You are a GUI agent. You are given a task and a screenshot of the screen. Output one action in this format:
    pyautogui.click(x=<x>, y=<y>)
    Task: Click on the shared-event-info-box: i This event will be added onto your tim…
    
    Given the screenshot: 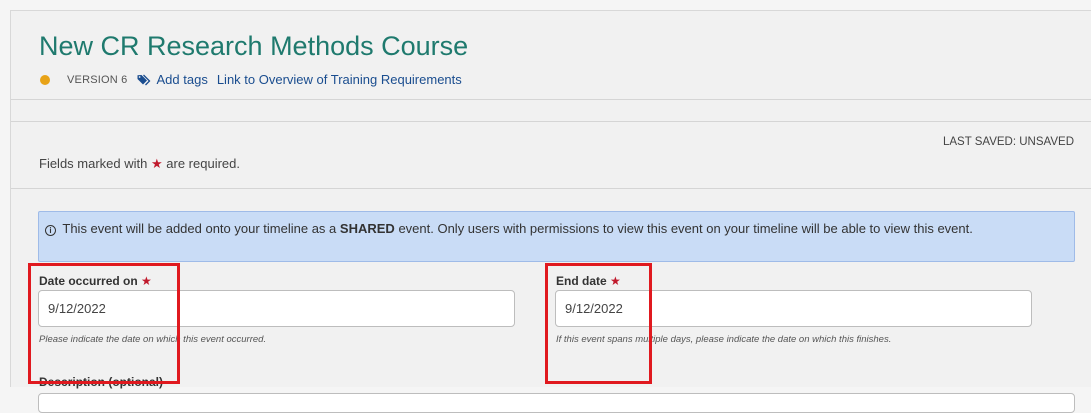 What is the action you would take?
    pyautogui.click(x=556, y=236)
    